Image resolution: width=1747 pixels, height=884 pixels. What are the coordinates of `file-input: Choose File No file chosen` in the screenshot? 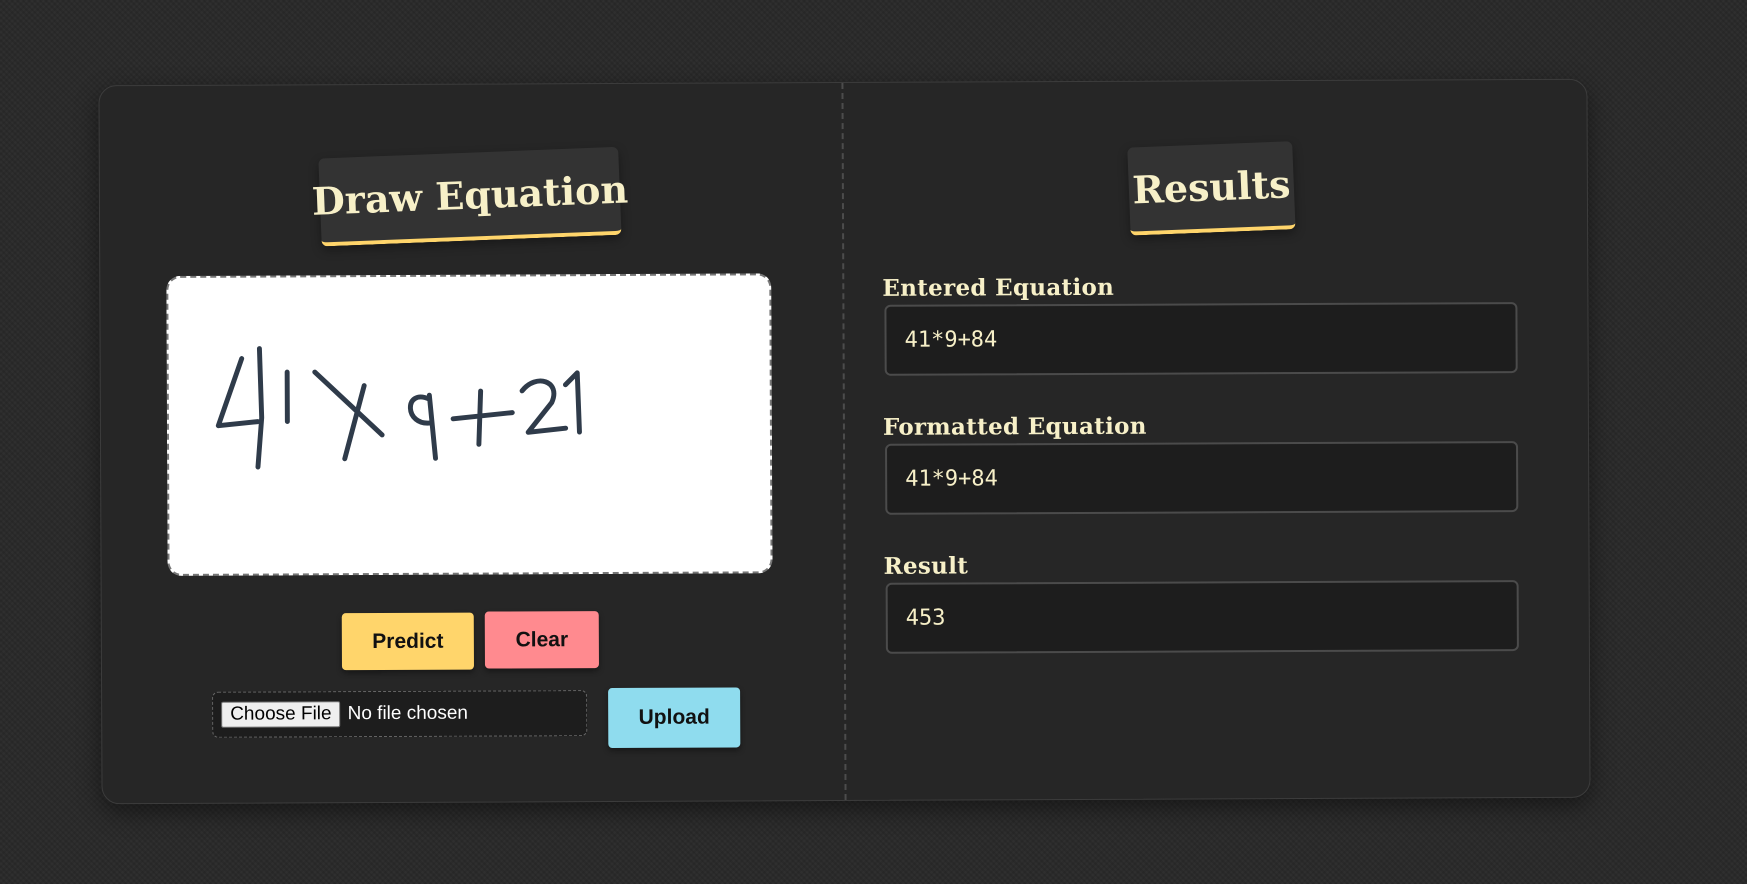 It's located at (400, 714).